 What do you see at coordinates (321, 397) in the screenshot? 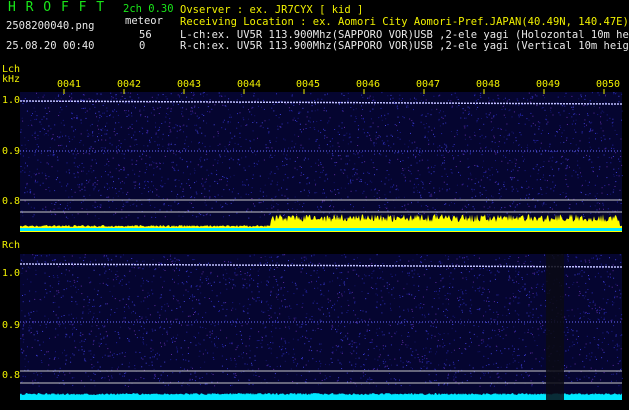
I see `rch-panel-baseline` at bounding box center [321, 397].